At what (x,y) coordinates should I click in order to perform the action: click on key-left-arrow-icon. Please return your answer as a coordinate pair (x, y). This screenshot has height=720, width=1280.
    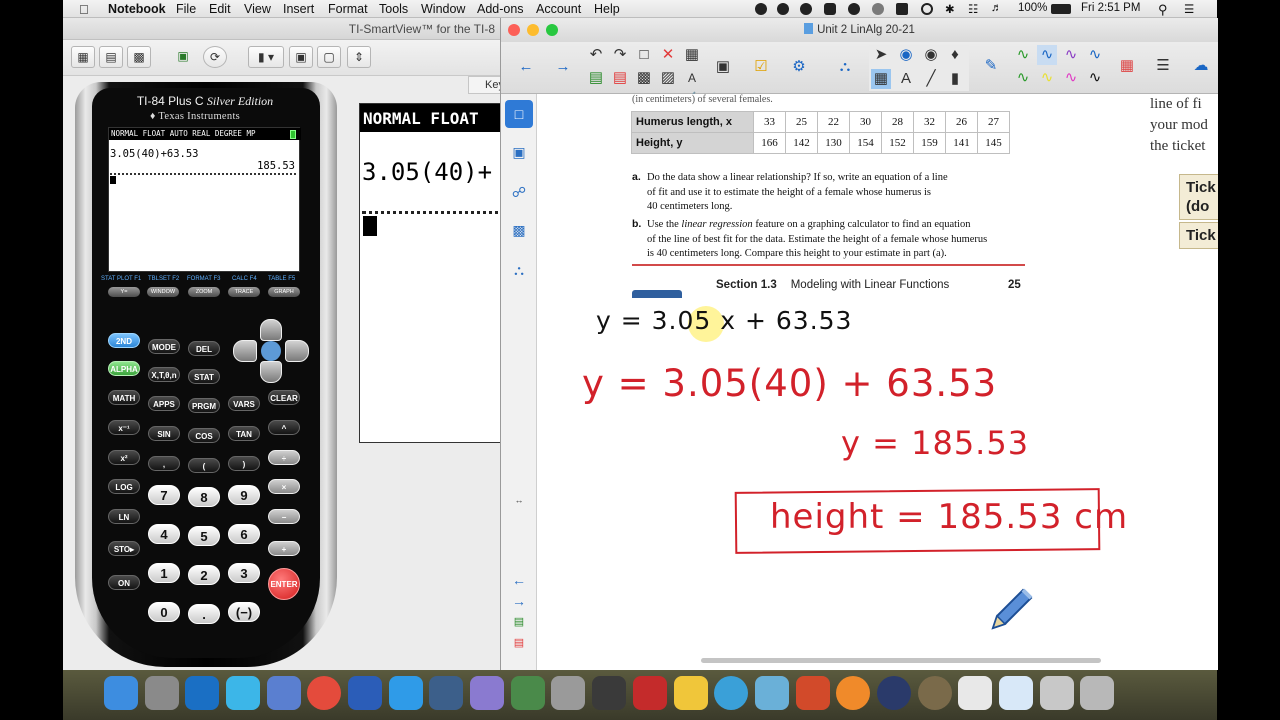
    Looking at the image, I should click on (245, 351).